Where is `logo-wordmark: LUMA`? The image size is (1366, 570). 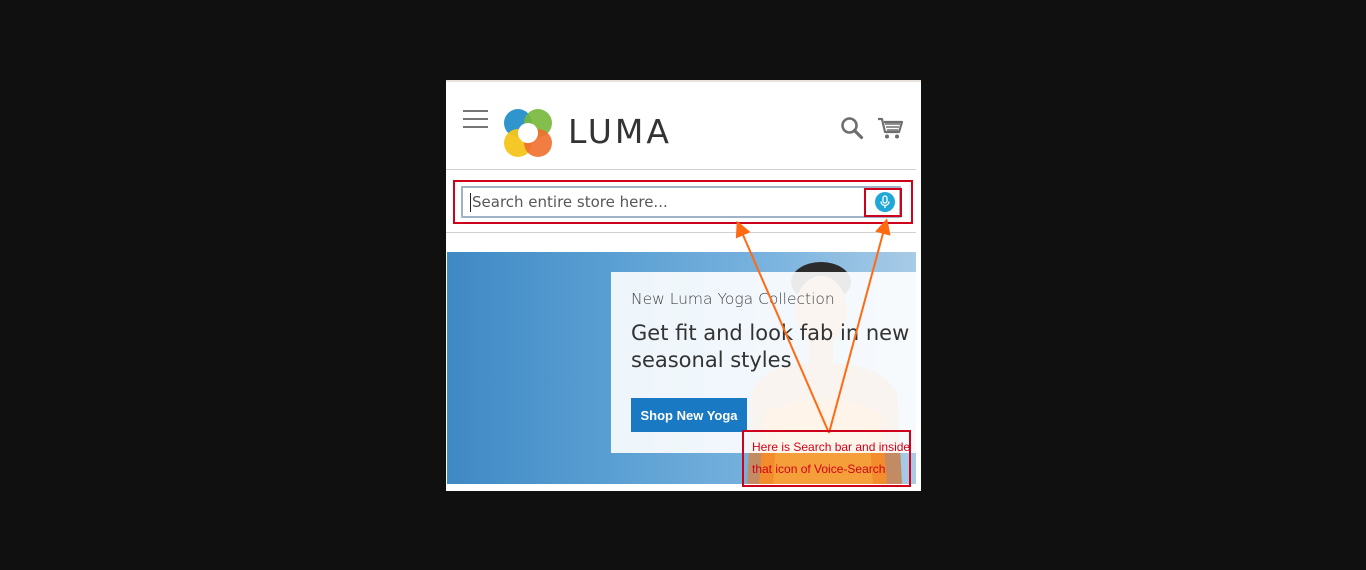 logo-wordmark: LUMA is located at coordinates (620, 131).